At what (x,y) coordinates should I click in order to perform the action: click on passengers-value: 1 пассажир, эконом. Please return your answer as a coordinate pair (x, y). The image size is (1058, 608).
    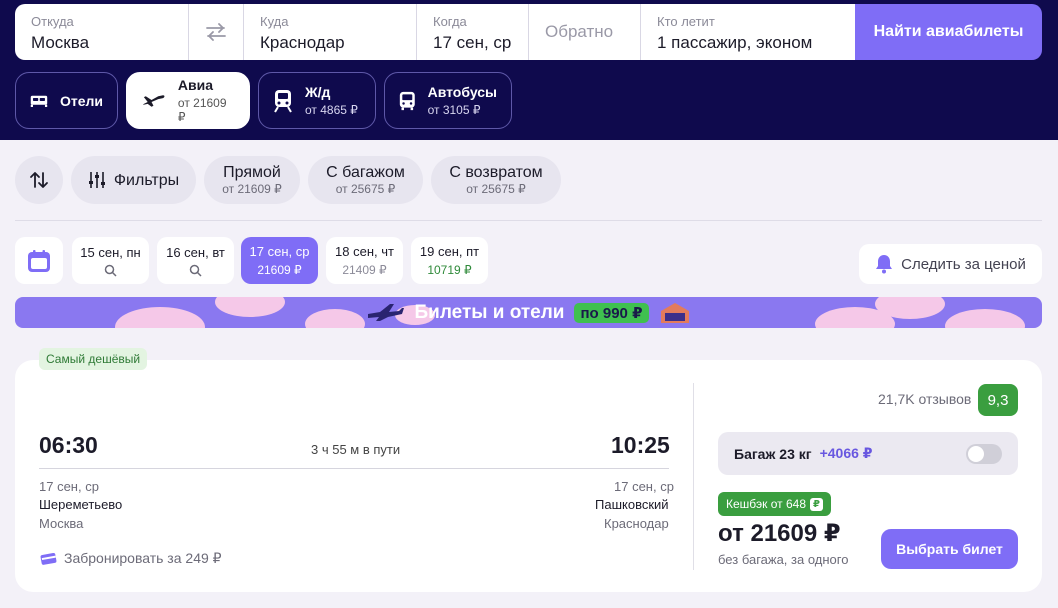
    Looking at the image, I should click on (735, 42).